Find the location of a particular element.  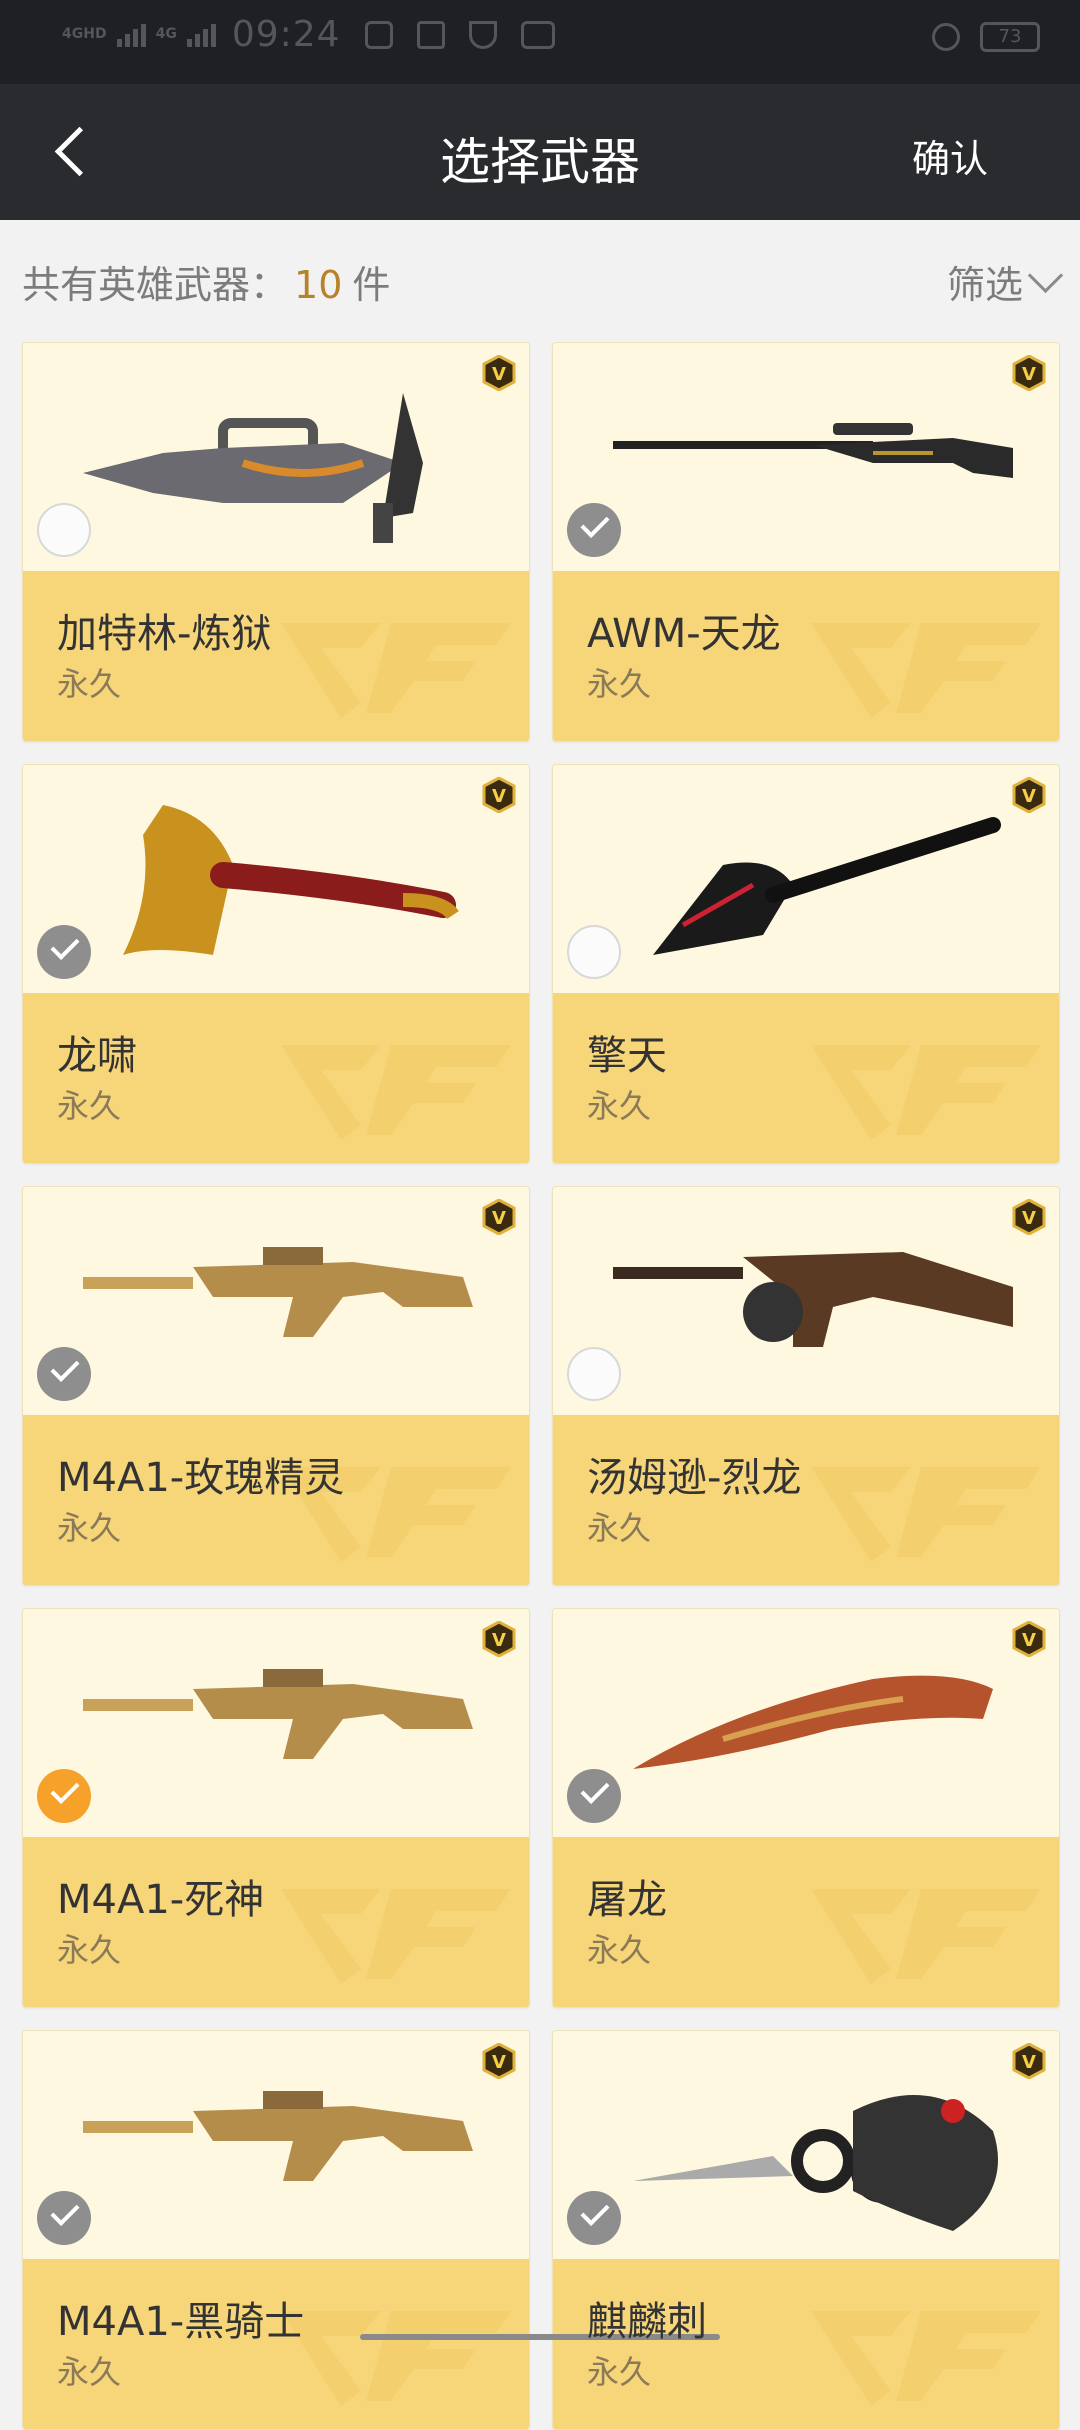

weapon-card: V 麒麟刺 永久 is located at coordinates (806, 2230).